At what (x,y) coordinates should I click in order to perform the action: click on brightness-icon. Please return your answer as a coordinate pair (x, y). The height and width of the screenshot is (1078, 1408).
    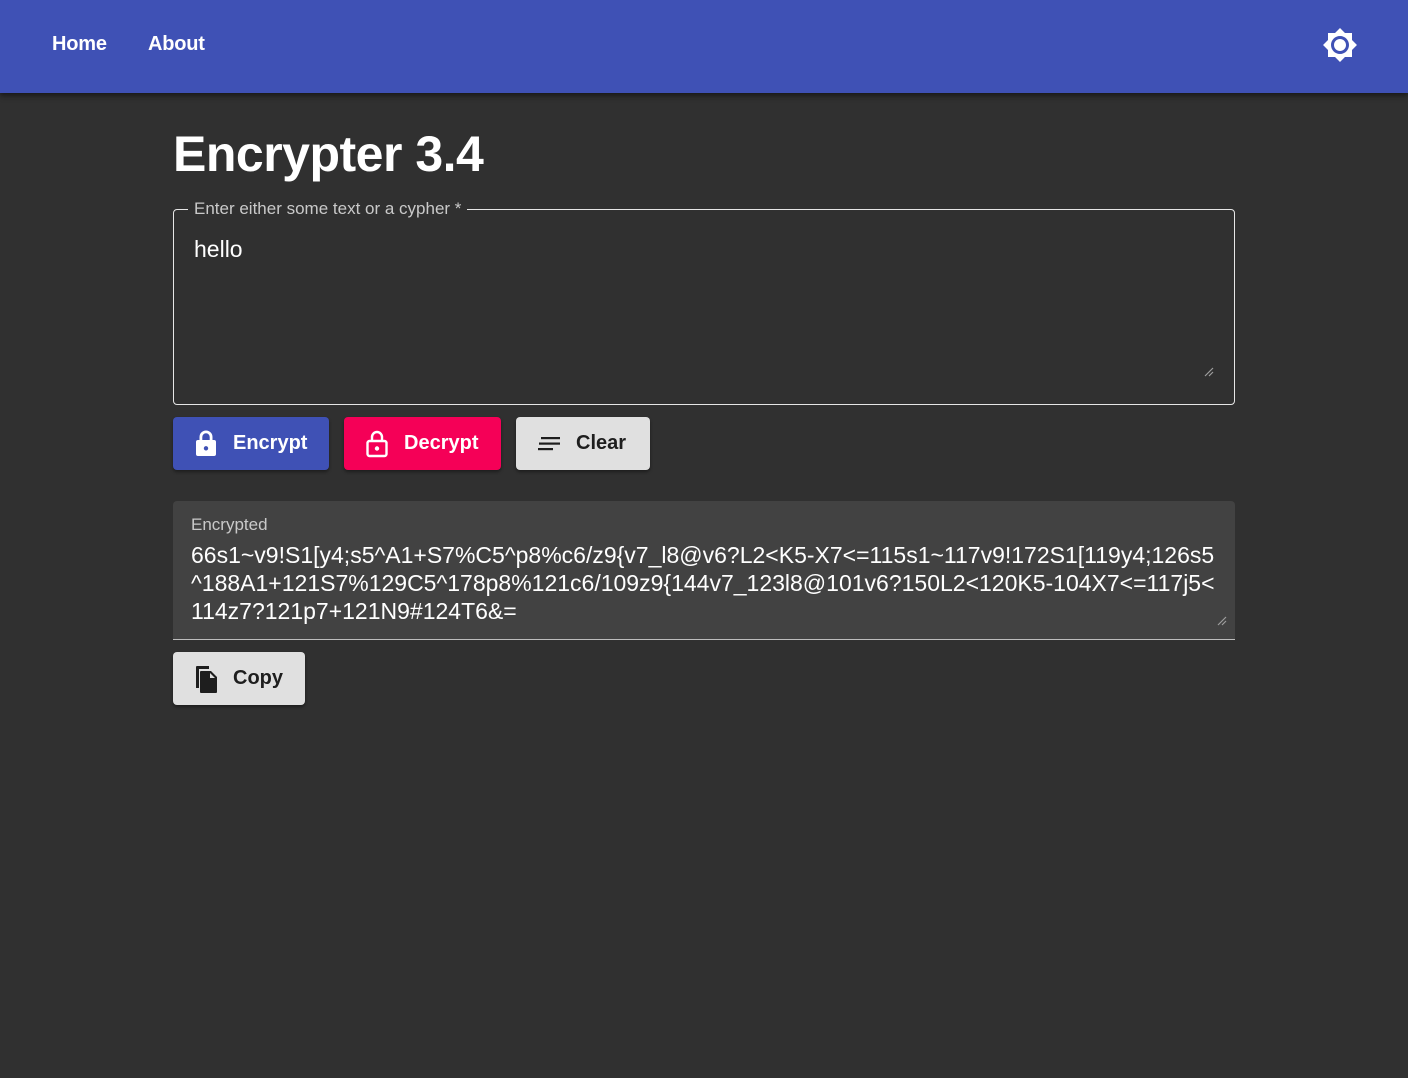
    Looking at the image, I should click on (1340, 45).